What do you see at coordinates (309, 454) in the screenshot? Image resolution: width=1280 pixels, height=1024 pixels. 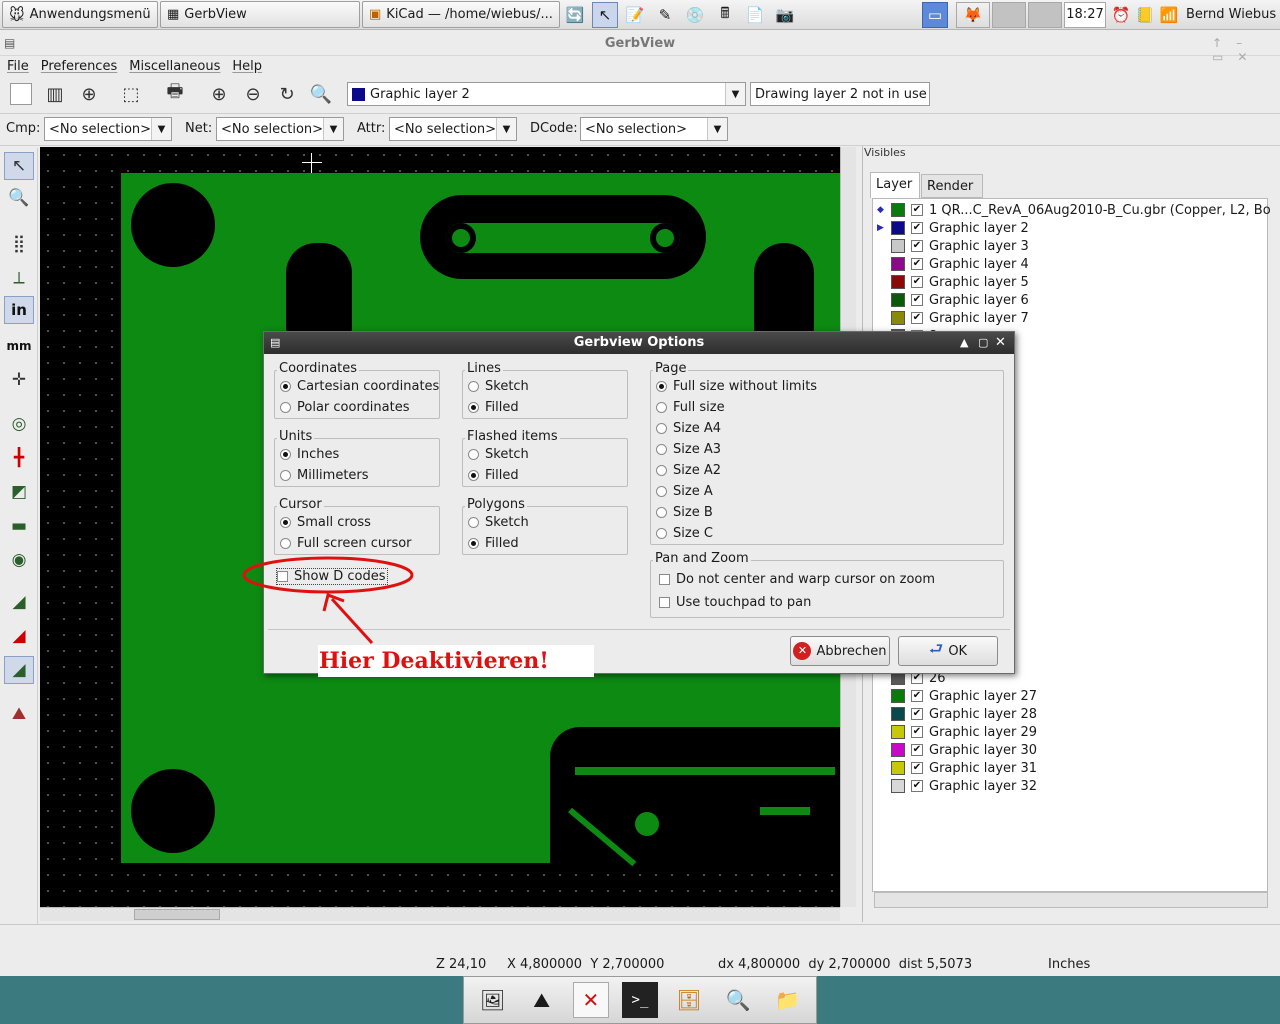 I see `inches-radio: Inches` at bounding box center [309, 454].